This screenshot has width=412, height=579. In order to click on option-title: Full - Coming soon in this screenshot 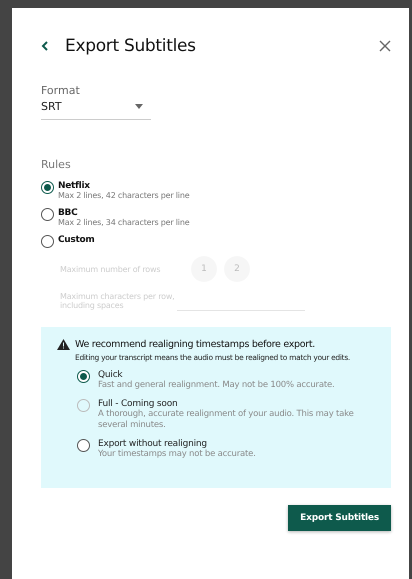, I will do `click(138, 404)`.